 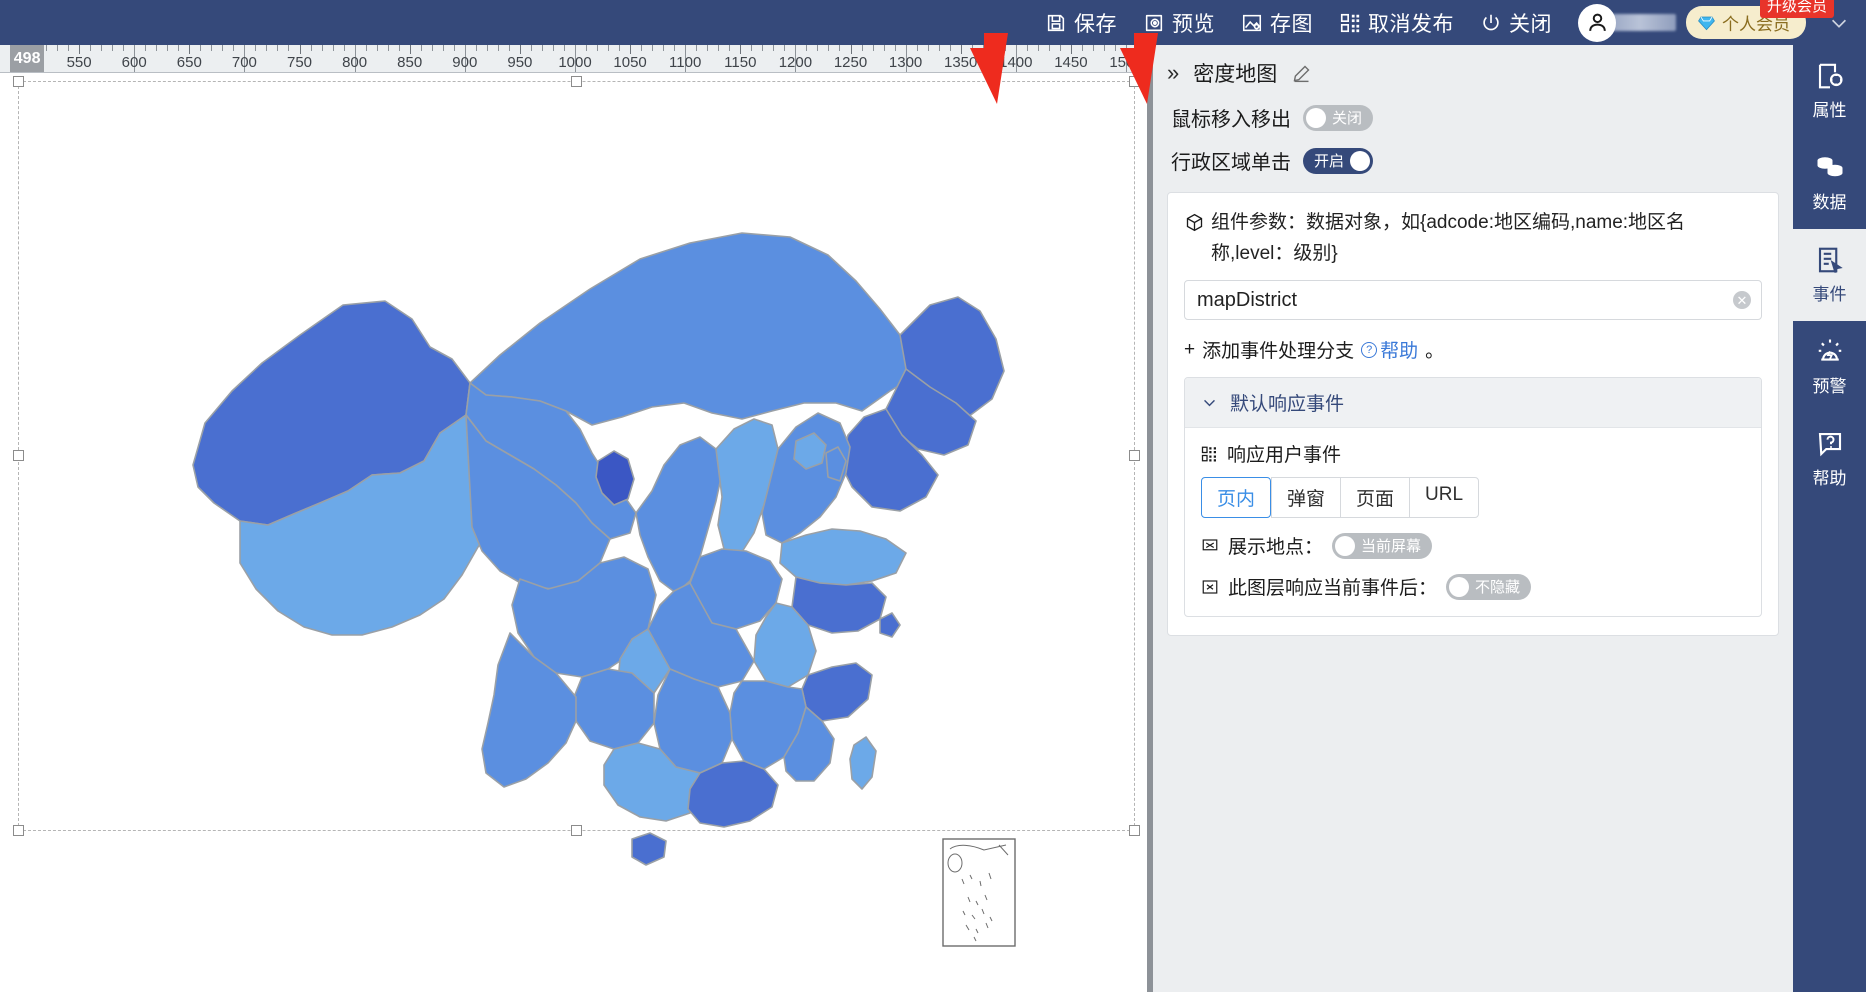 I want to click on layer-after-event-label: 此图层响应当前事件后：, so click(x=1333, y=588).